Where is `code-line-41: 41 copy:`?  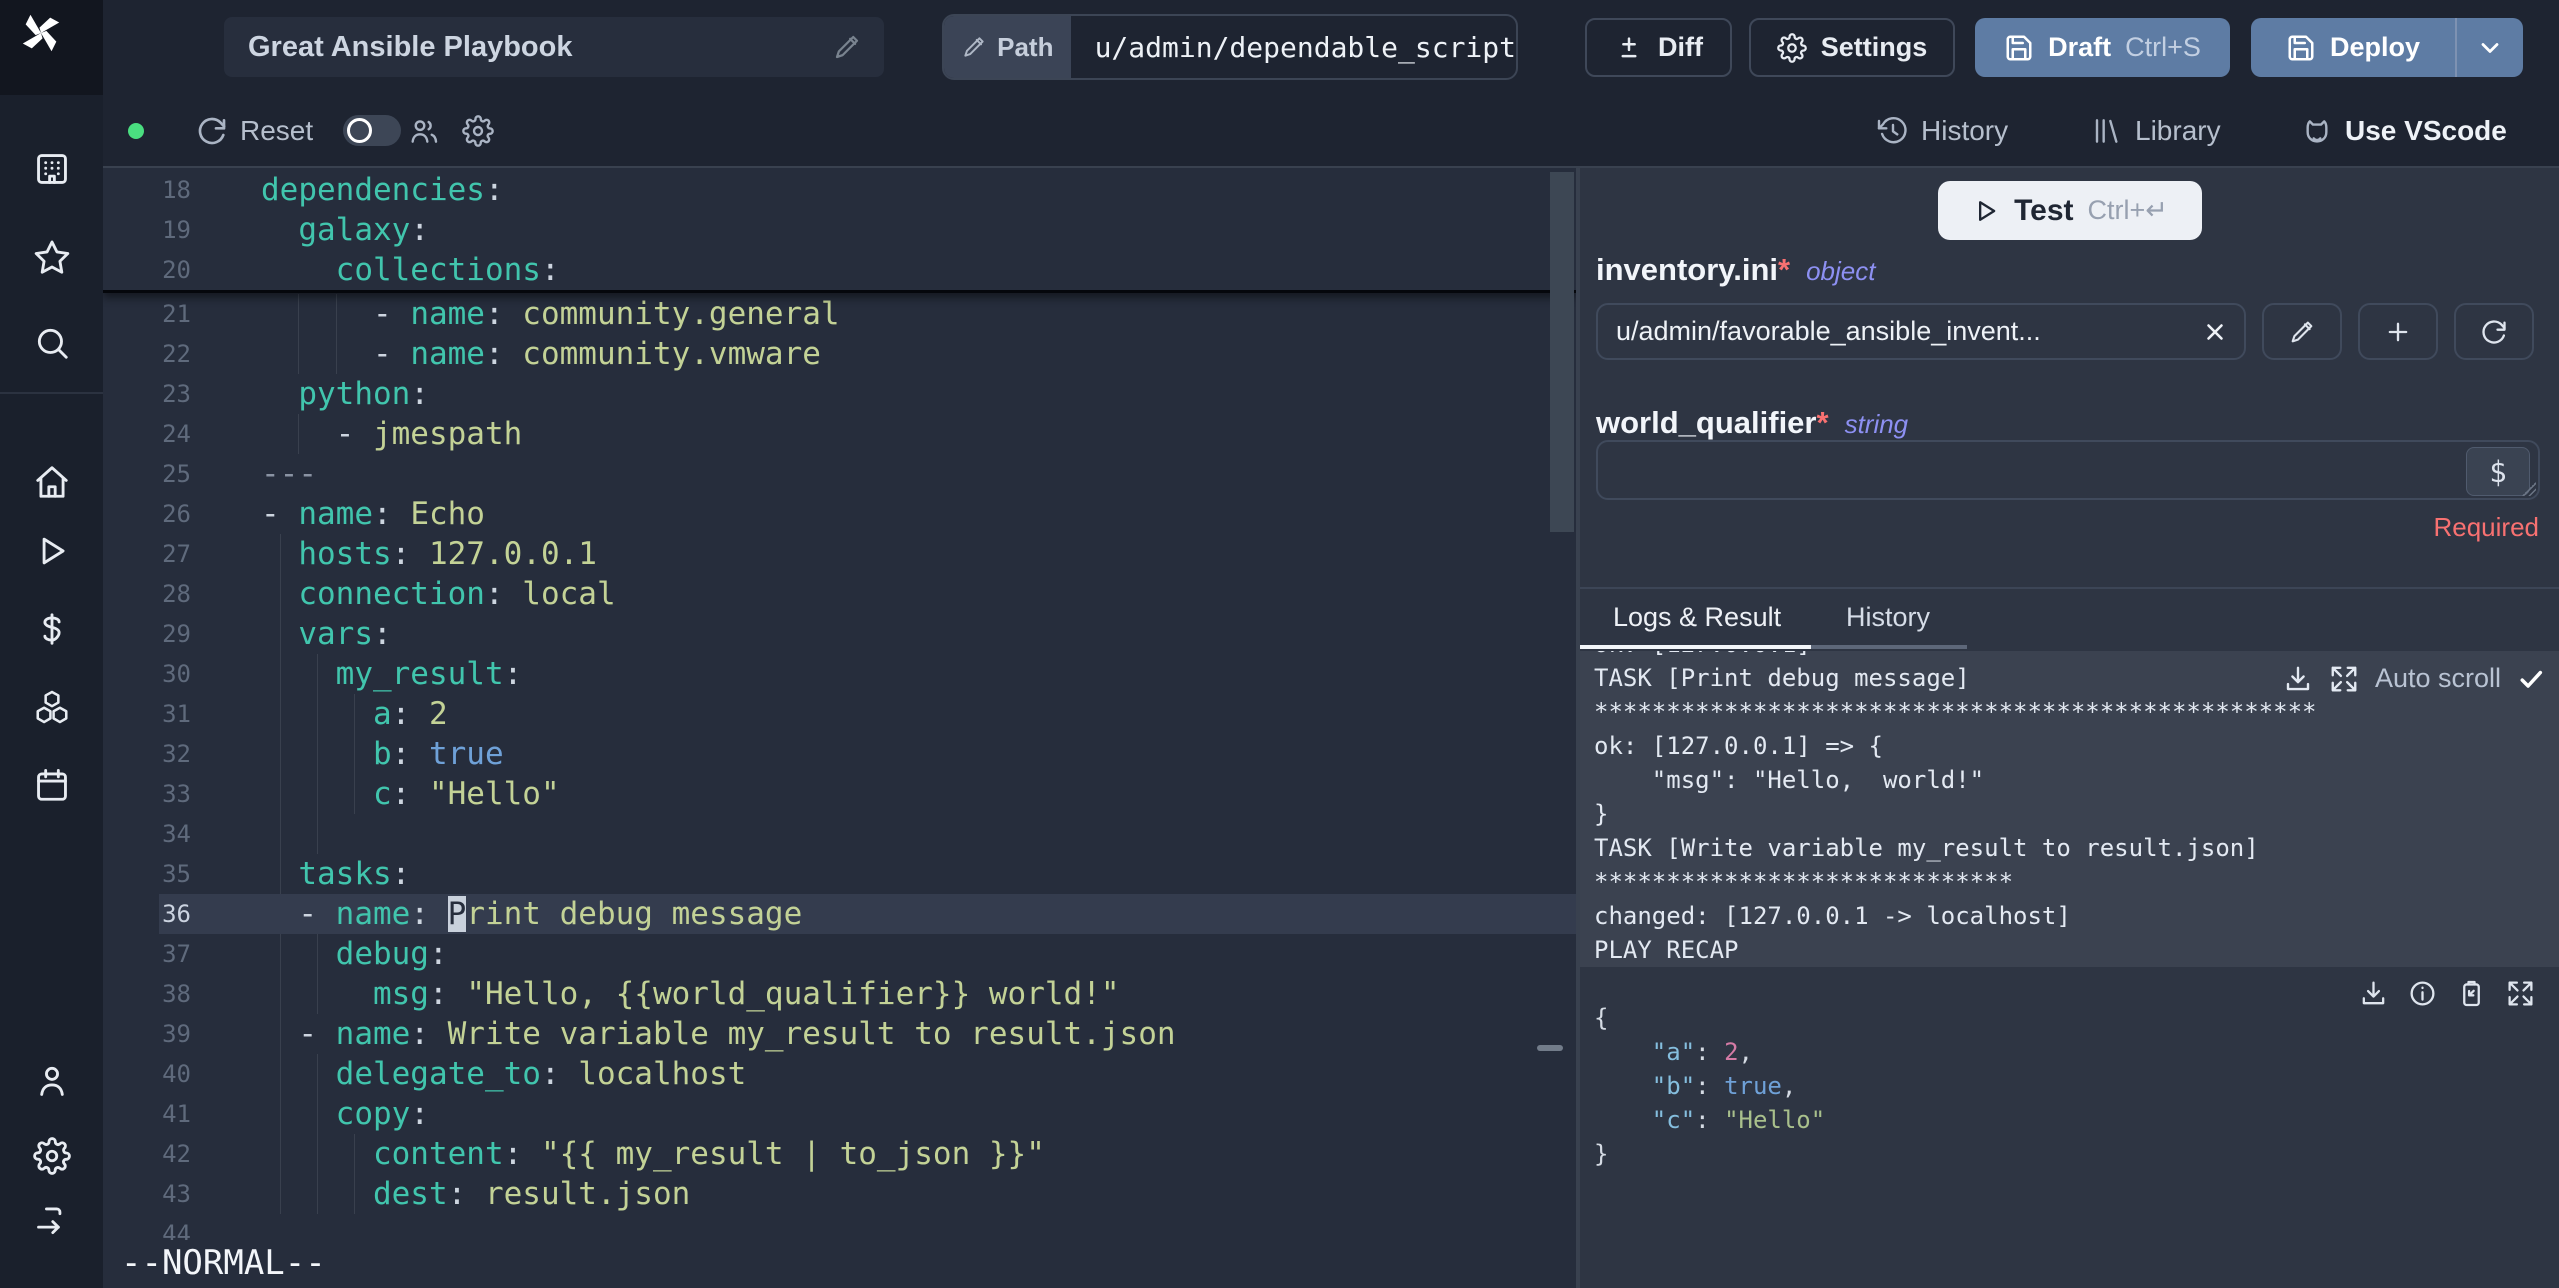
code-line-41: 41 copy: is located at coordinates (839, 1114).